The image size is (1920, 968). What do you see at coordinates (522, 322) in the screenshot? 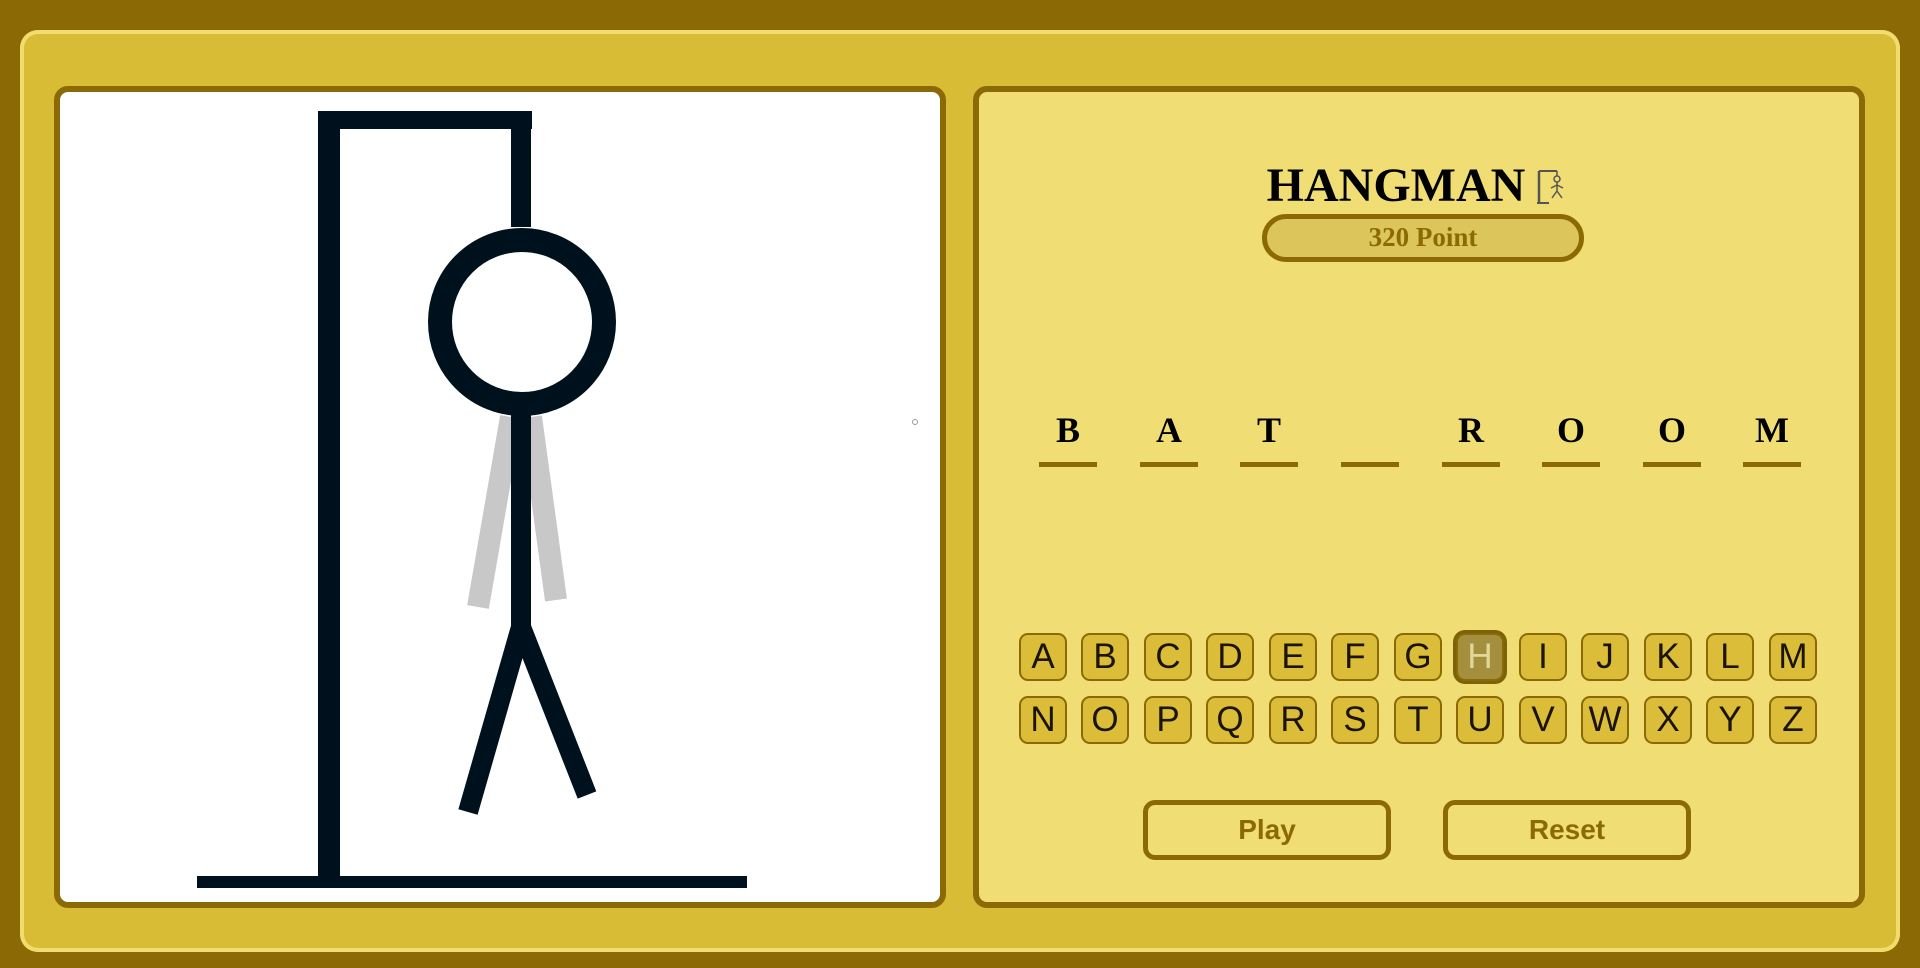
I see `head` at bounding box center [522, 322].